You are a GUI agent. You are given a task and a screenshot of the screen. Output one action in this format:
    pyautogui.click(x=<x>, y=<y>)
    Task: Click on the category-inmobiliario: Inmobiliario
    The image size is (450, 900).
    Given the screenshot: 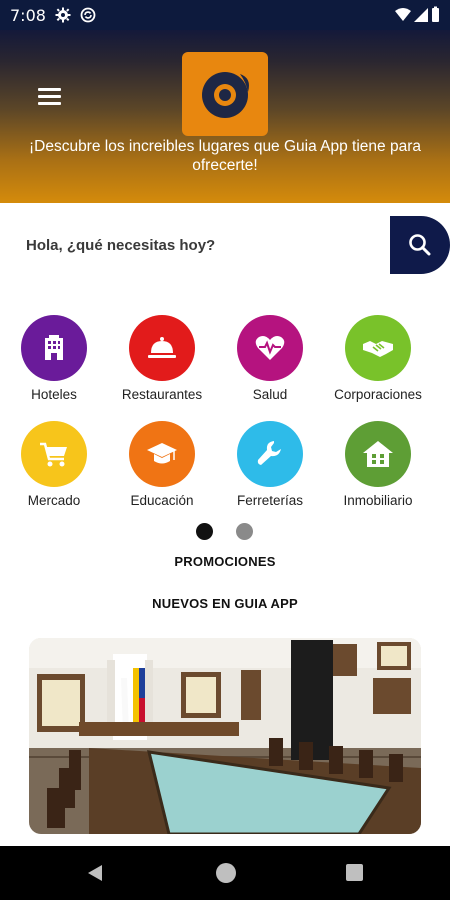 What is the action you would take?
    pyautogui.click(x=378, y=464)
    